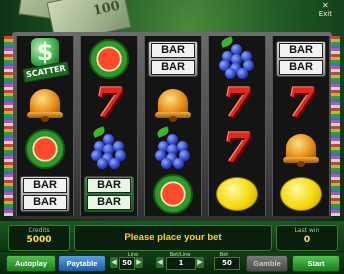 This screenshot has width=344, height=274. I want to click on lines-increase-button: ▶, so click(139, 262).